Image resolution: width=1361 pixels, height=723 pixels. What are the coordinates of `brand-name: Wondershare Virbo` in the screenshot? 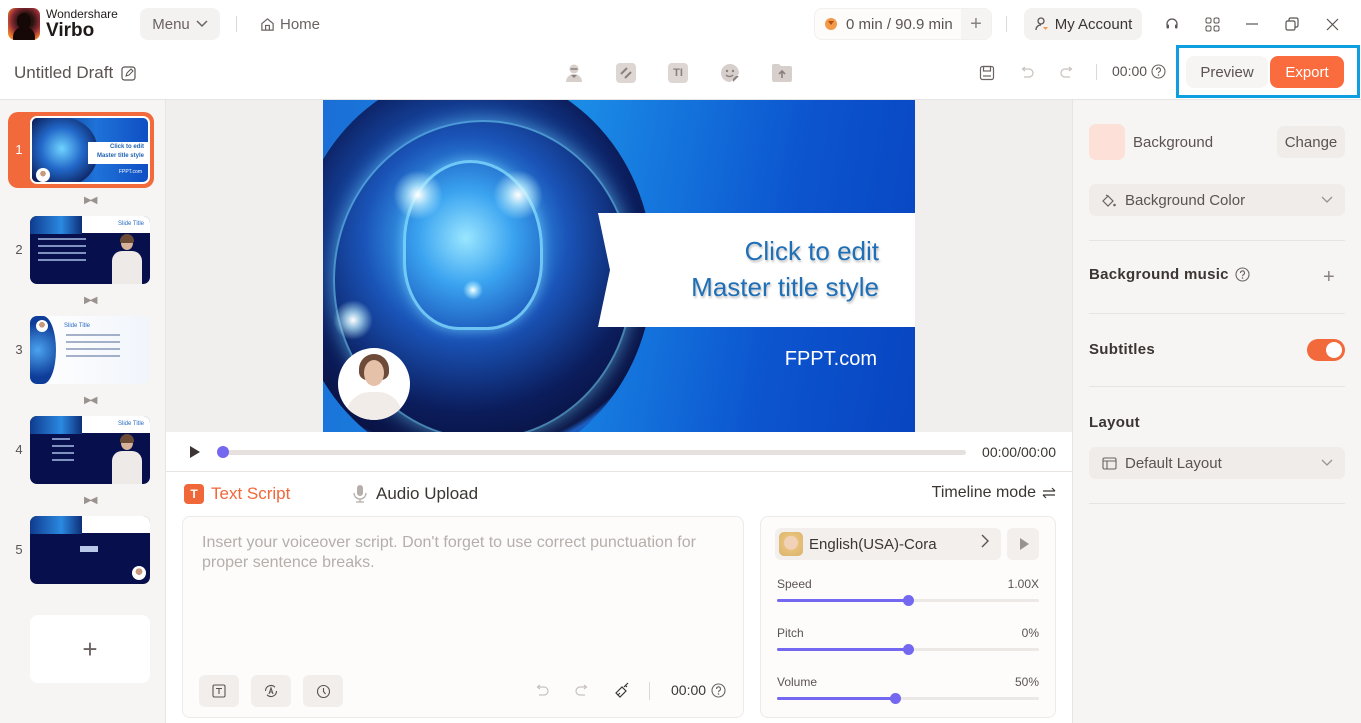 It's located at (82, 24).